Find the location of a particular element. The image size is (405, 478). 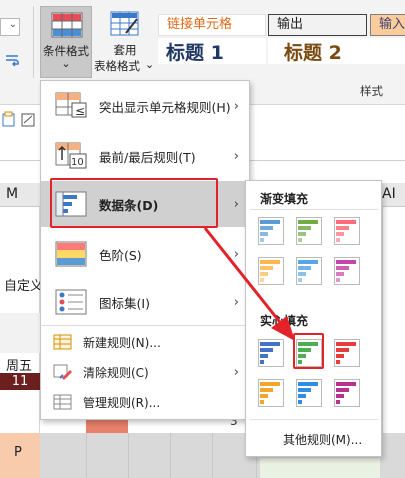

style-input: 输入 is located at coordinates (387, 25).